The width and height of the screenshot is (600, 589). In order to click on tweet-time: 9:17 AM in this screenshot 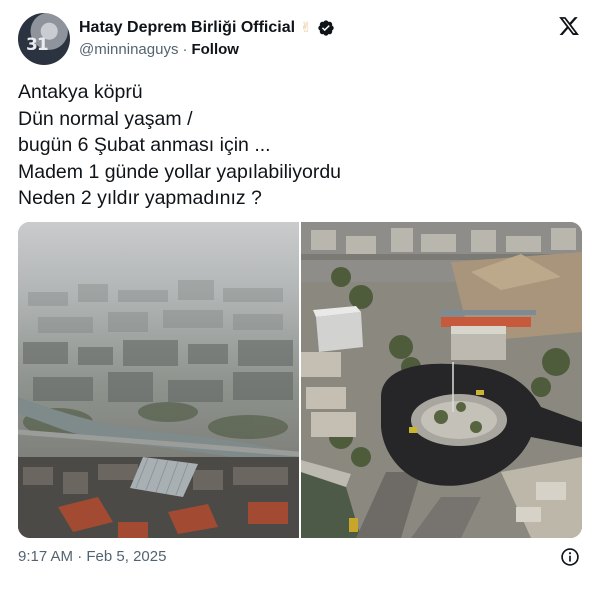, I will do `click(46, 556)`.